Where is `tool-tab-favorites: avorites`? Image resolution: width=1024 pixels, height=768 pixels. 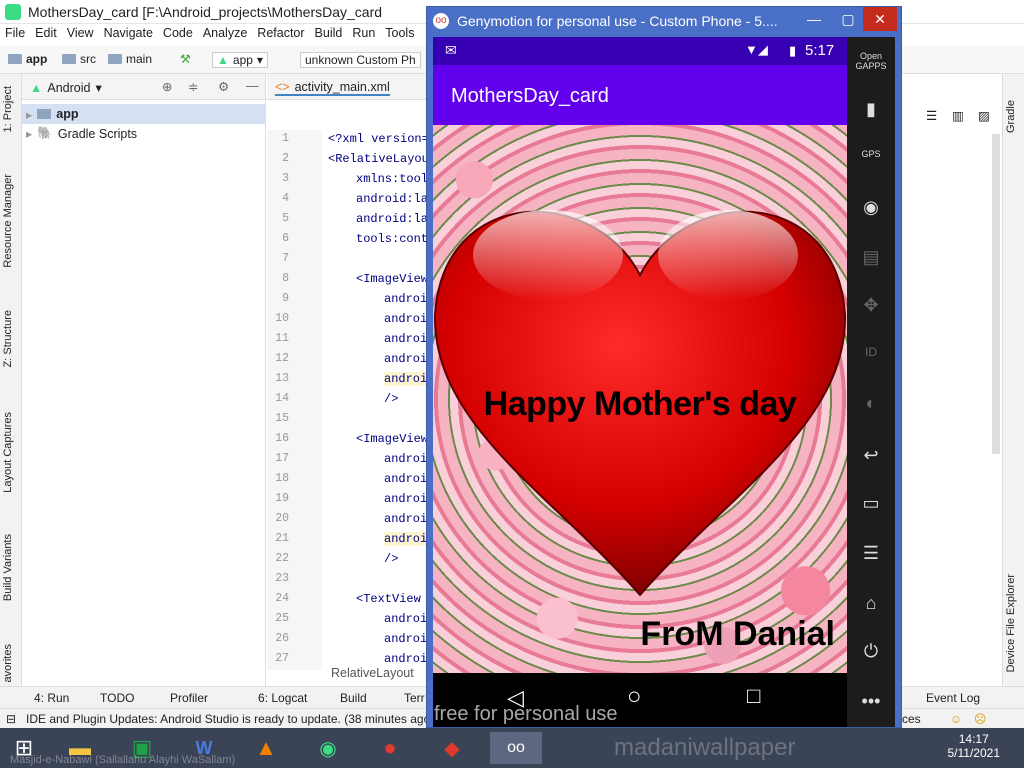
tool-tab-favorites: avorites is located at coordinates (8, 663).